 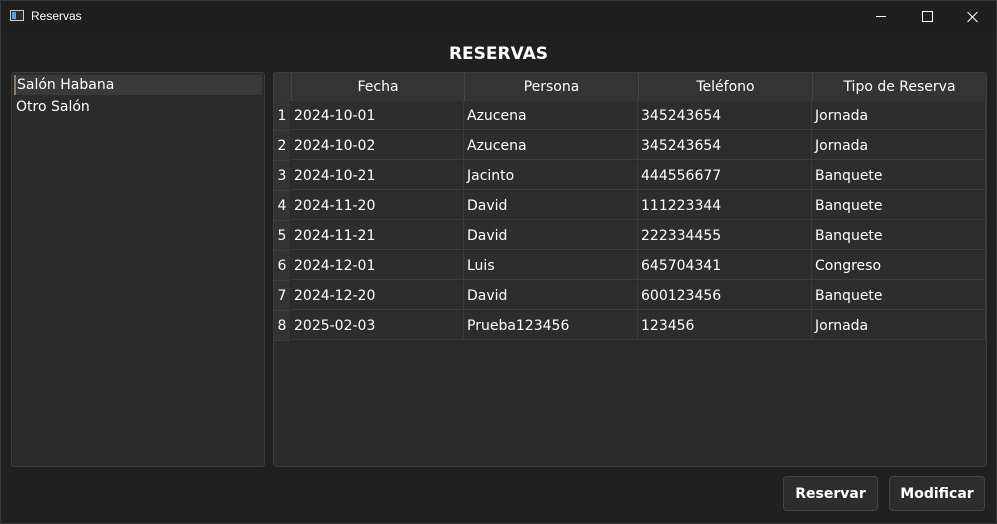 What do you see at coordinates (725, 175) in the screenshot?
I see `cell-telefono: 444556677` at bounding box center [725, 175].